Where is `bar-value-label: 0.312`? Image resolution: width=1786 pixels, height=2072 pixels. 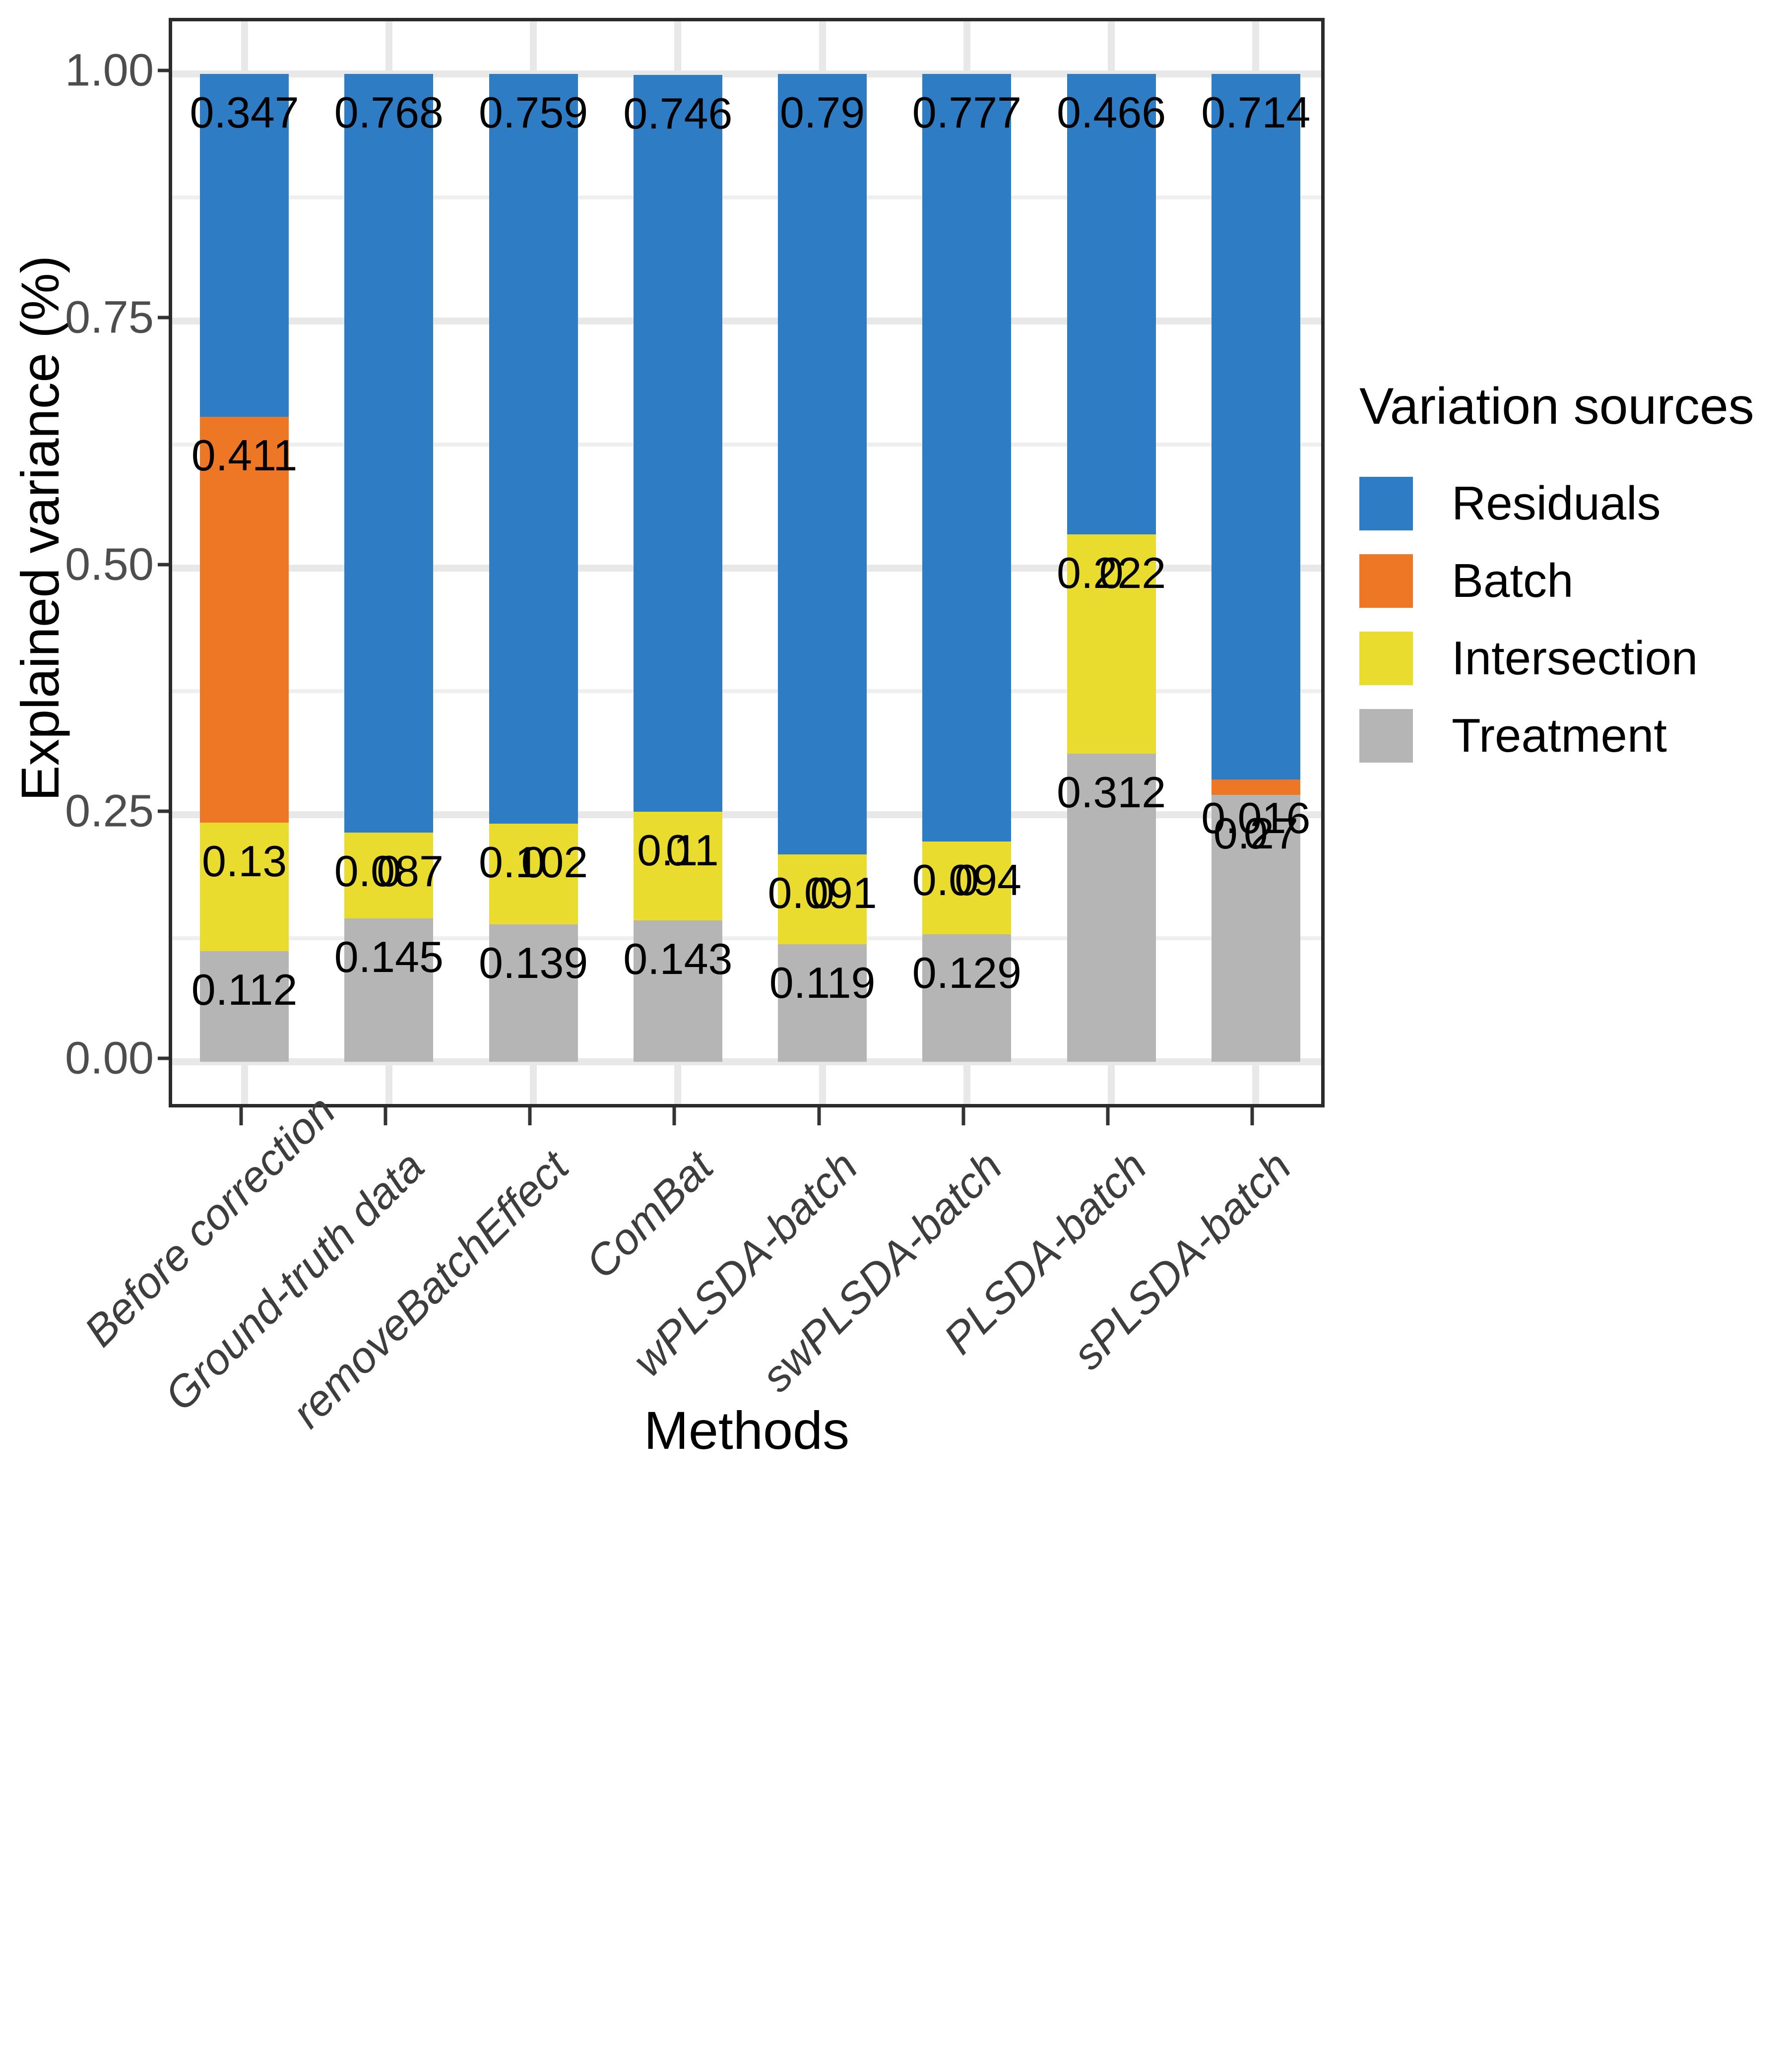
bar-value-label: 0.312 is located at coordinates (1111, 792).